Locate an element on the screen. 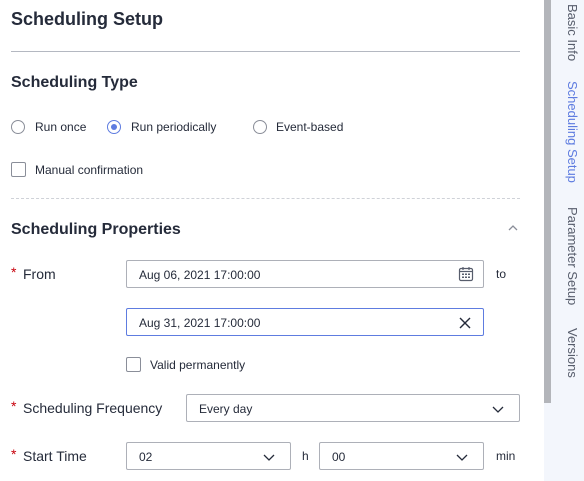  end-date-value: Aug 31, 2021 17:00:00 is located at coordinates (200, 323).